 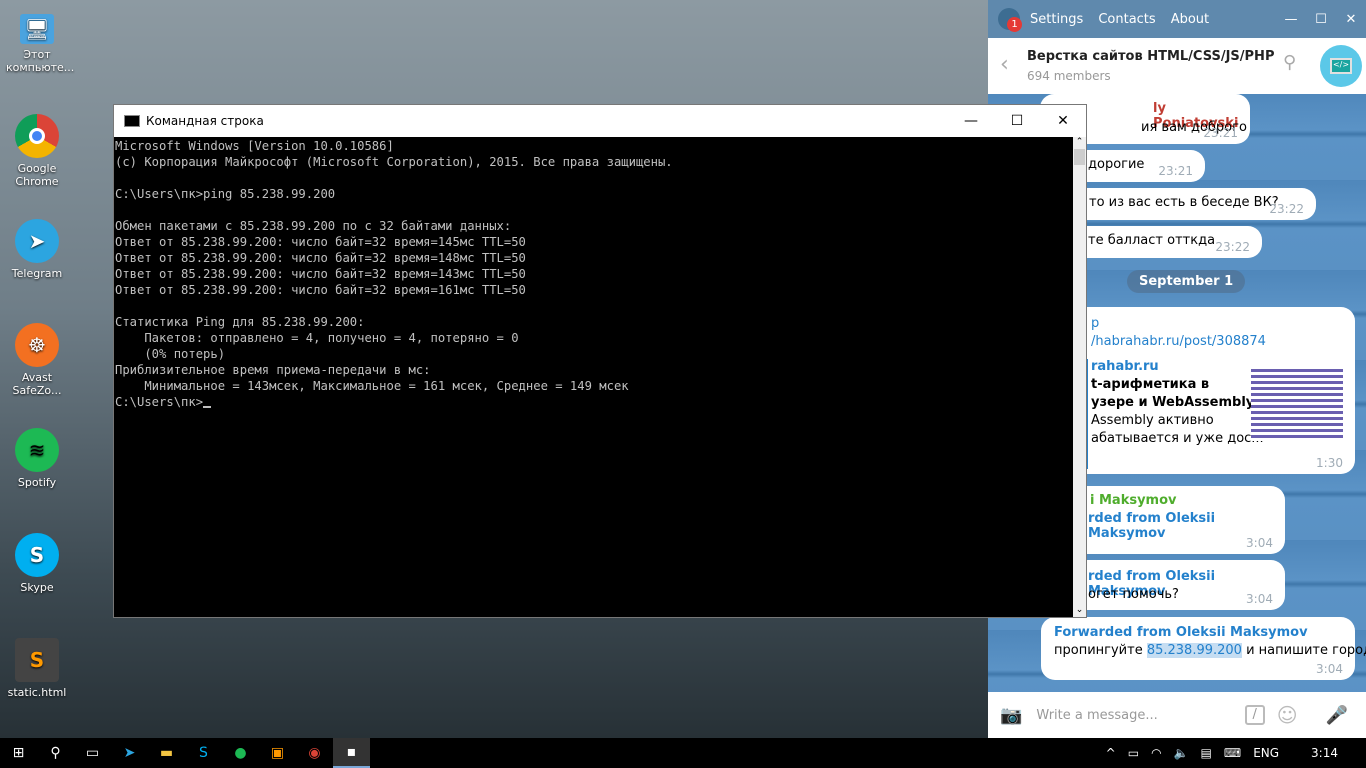 I want to click on emoji-icon: ☺, so click(x=1287, y=715).